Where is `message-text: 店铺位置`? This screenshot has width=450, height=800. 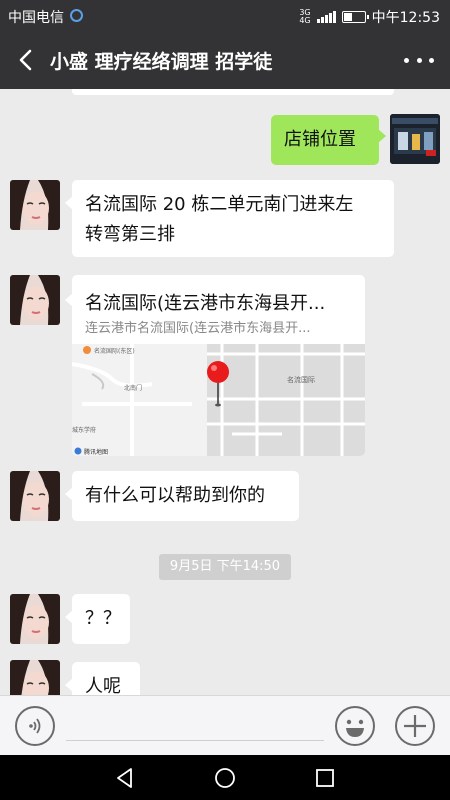 message-text: 店铺位置 is located at coordinates (320, 139).